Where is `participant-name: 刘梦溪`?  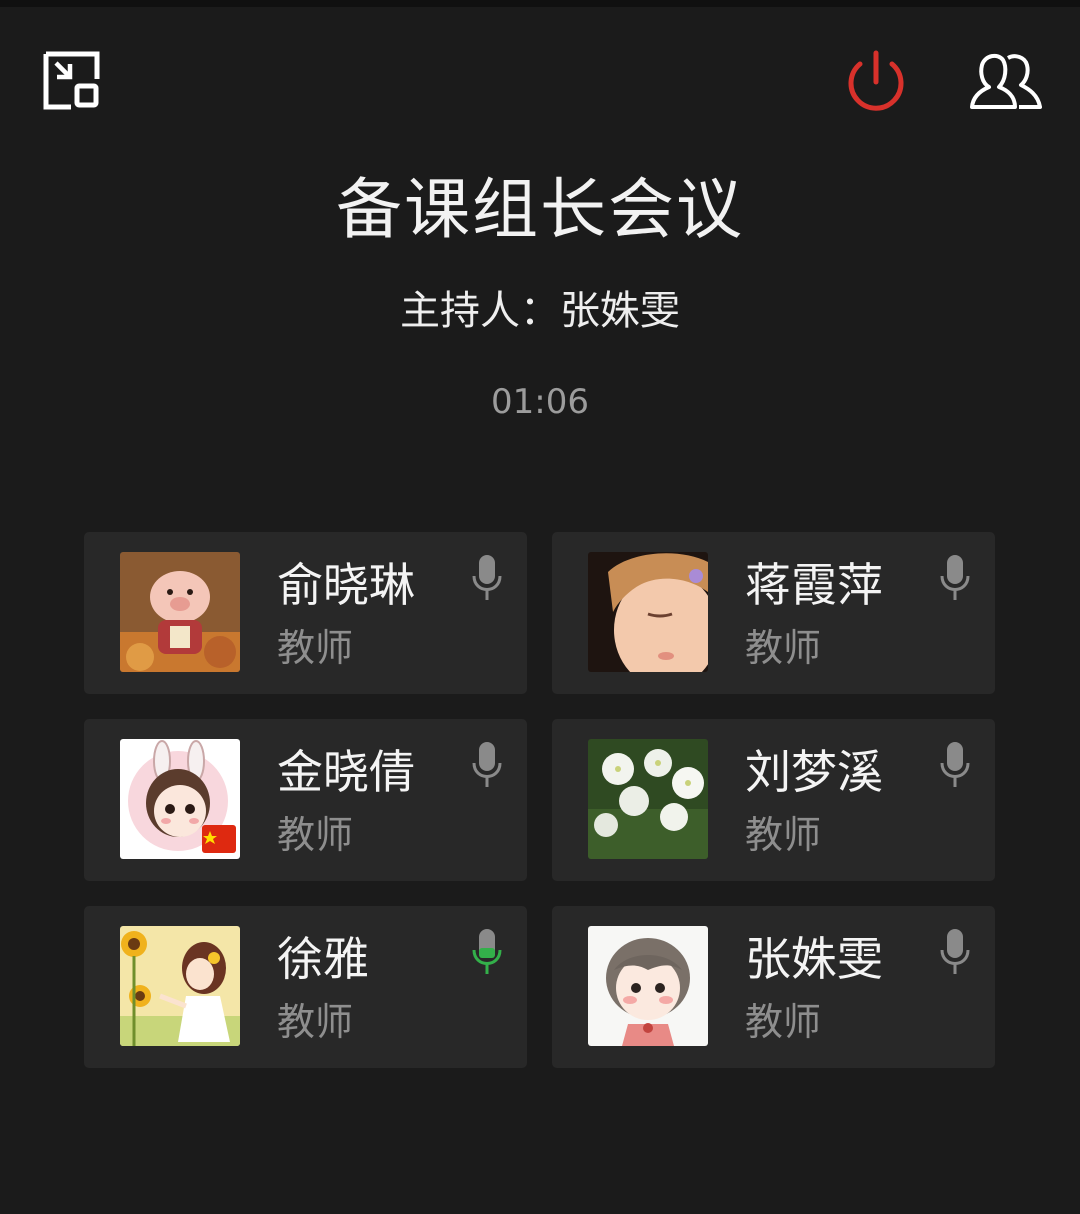
participant-name: 刘梦溪 is located at coordinates (814, 772).